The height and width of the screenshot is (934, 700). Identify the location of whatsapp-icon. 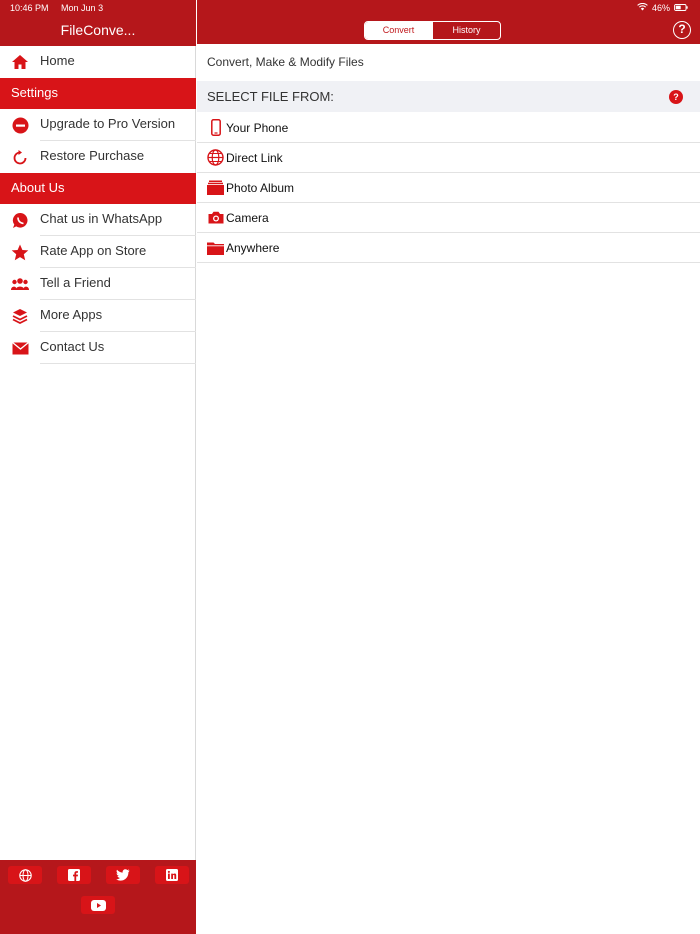
(20, 220).